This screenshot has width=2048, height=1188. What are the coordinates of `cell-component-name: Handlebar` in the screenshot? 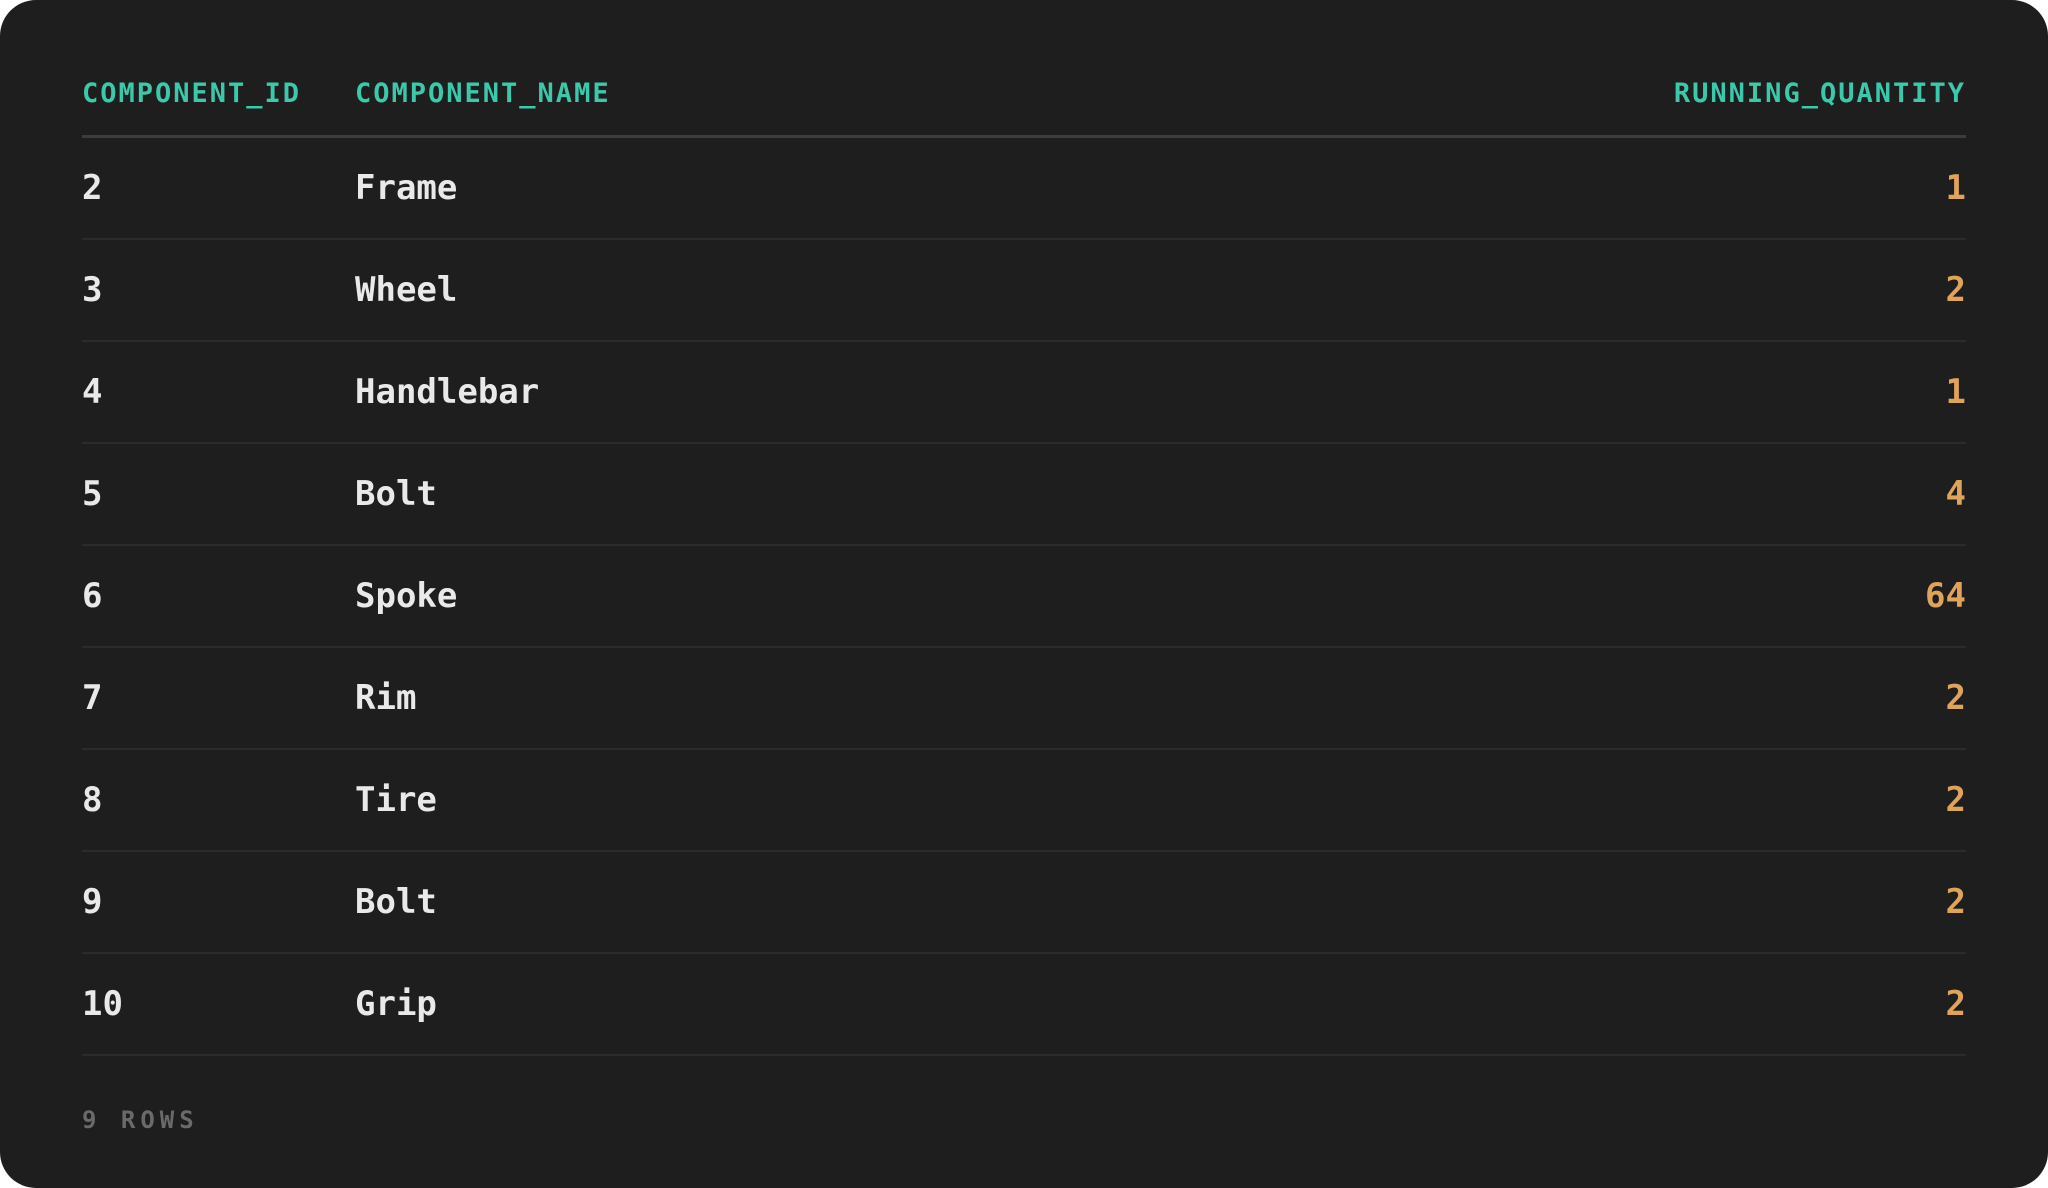 It's located at (447, 392).